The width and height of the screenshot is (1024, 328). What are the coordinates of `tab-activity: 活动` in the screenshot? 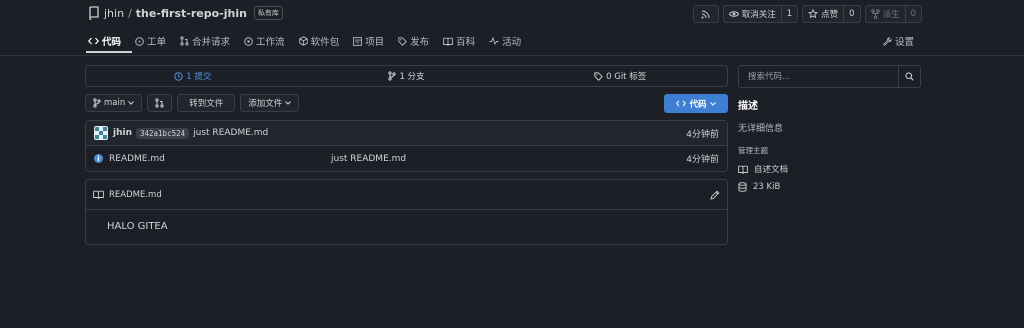 It's located at (505, 41).